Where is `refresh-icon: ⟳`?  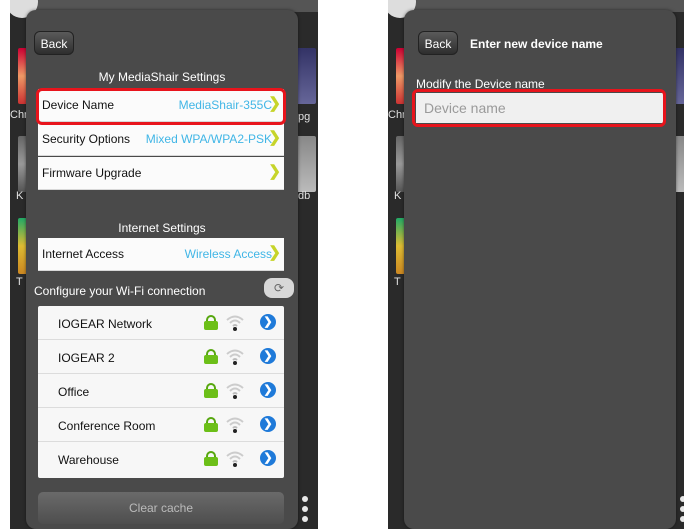
refresh-icon: ⟳ is located at coordinates (279, 288).